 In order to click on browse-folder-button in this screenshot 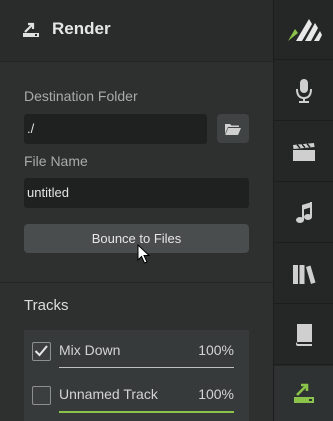, I will do `click(233, 128)`.